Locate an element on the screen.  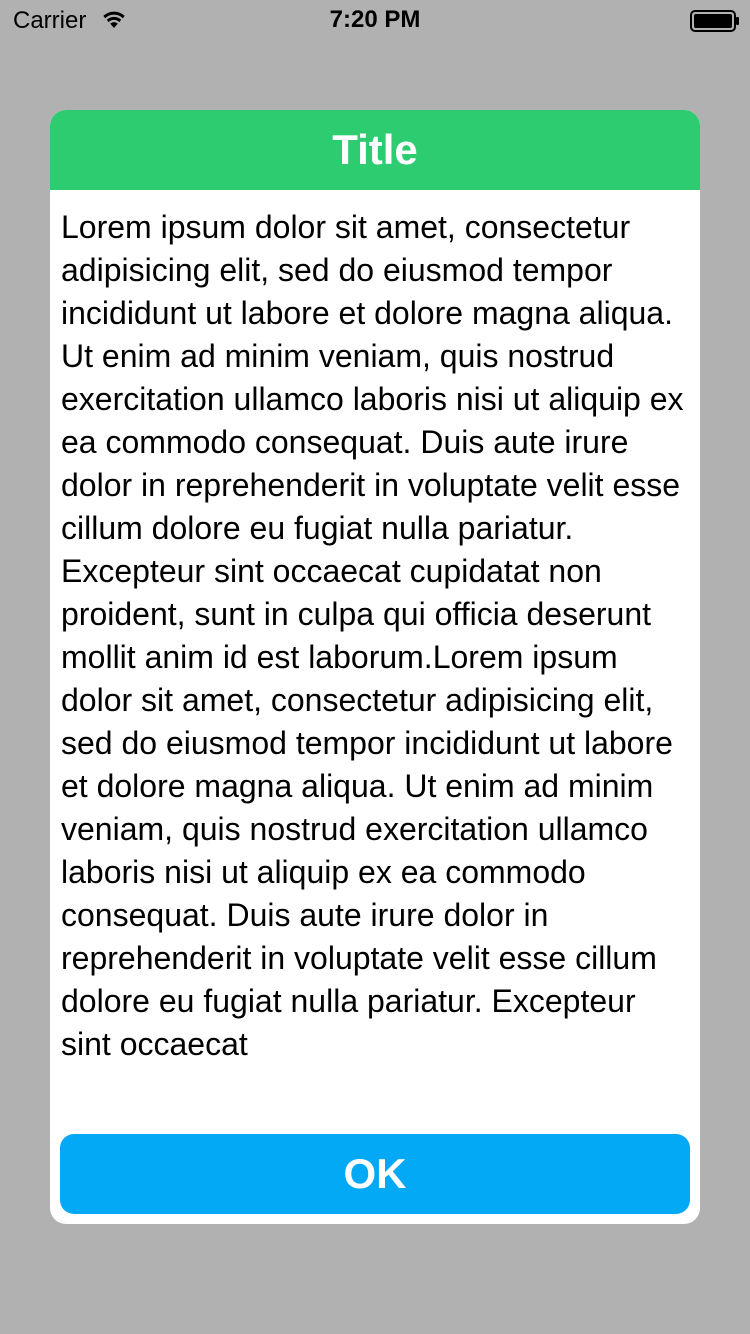
ok-button: OK is located at coordinates (375, 1174).